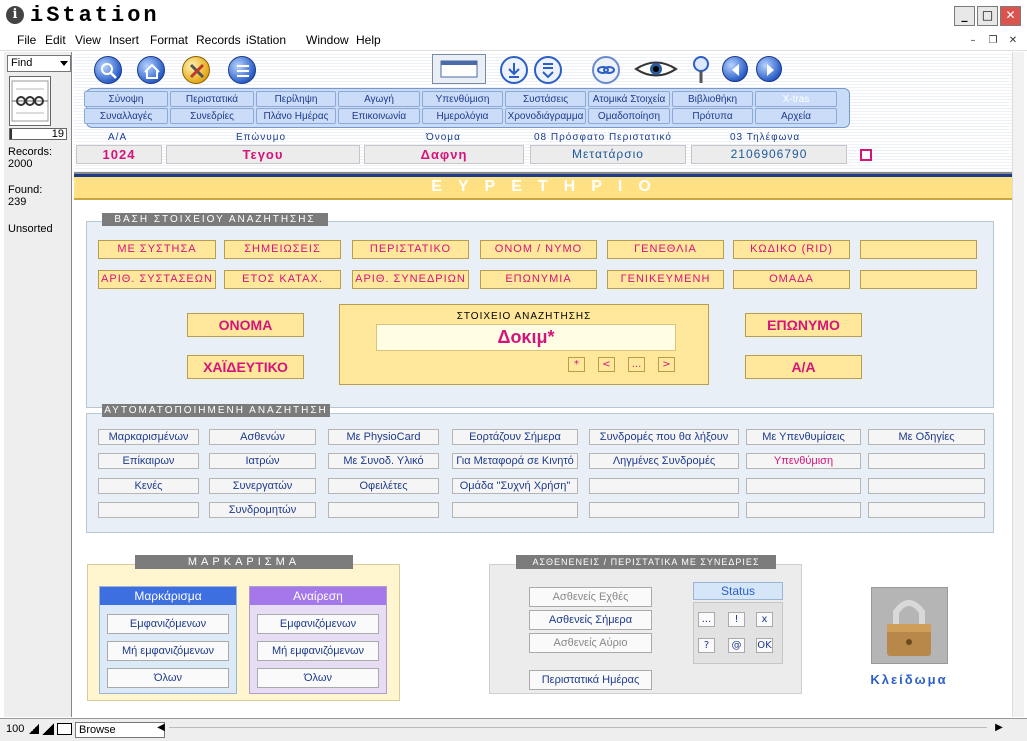 This screenshot has width=1027, height=741. Describe the element at coordinates (169, 40) in the screenshot. I see `menu-format: Format` at that location.